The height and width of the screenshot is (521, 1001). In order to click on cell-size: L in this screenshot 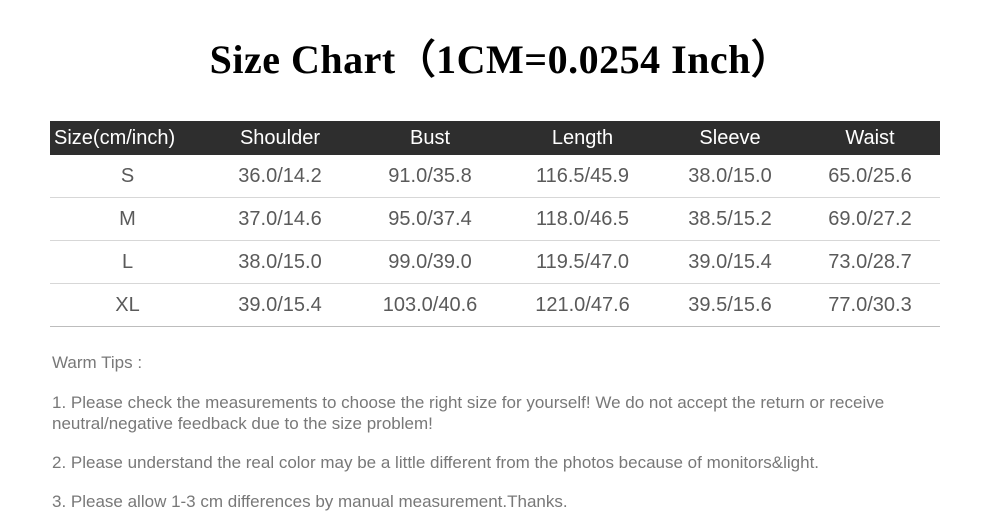, I will do `click(127, 262)`.